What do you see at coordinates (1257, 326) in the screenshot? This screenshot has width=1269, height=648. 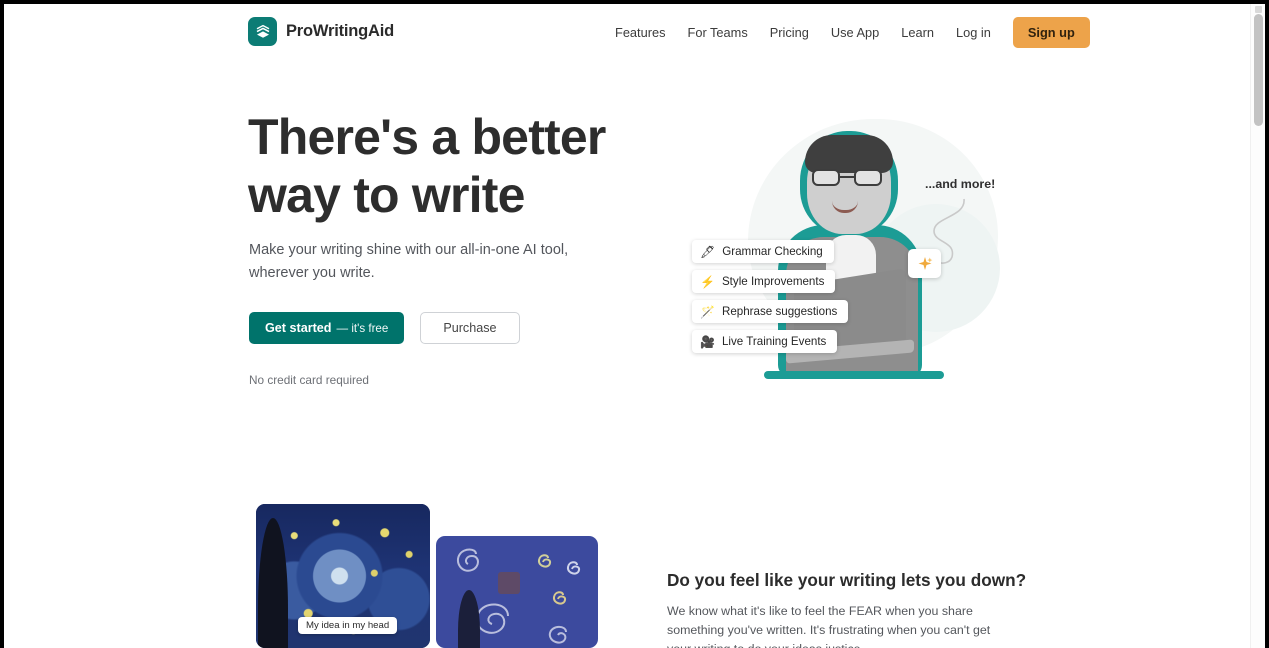 I see `vertical-scrollbar` at bounding box center [1257, 326].